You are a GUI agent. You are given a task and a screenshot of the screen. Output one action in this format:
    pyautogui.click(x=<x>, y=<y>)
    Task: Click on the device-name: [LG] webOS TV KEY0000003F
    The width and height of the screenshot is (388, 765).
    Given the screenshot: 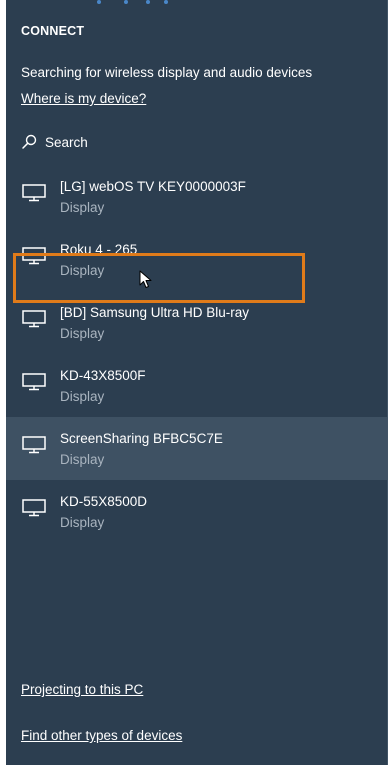 What is the action you would take?
    pyautogui.click(x=153, y=186)
    